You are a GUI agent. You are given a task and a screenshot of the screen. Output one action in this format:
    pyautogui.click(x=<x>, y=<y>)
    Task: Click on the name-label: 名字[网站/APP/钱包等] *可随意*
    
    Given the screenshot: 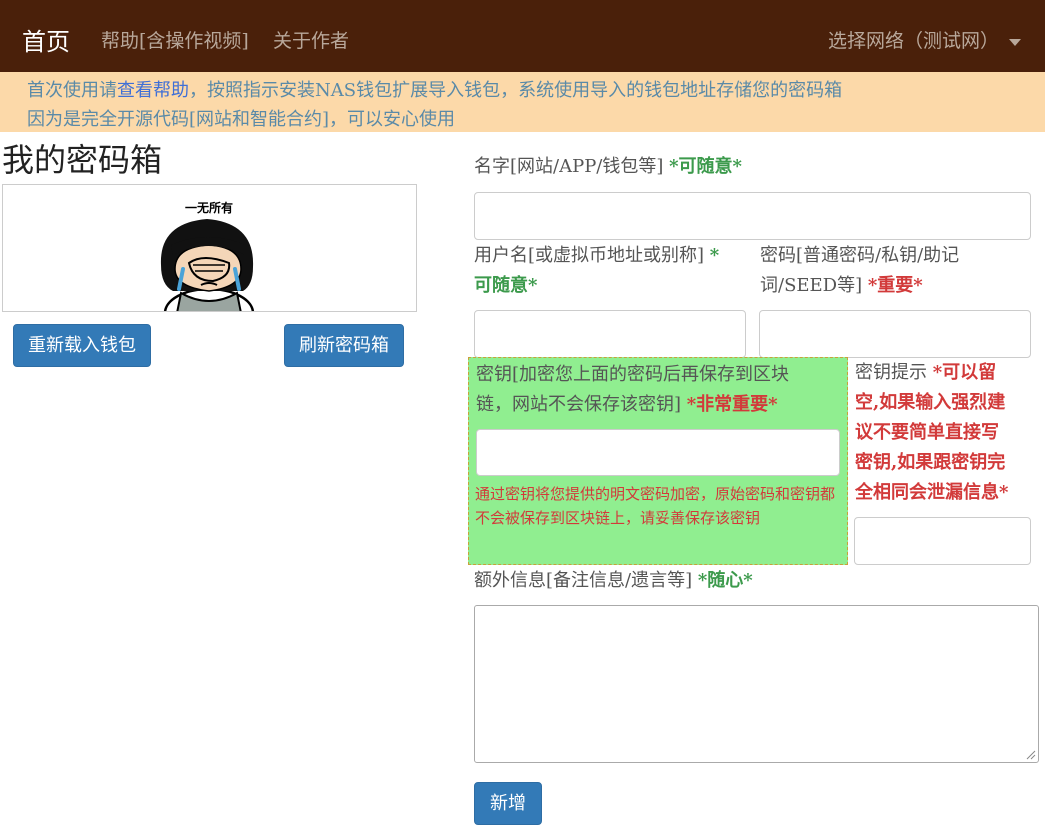 What is the action you would take?
    pyautogui.click(x=608, y=167)
    